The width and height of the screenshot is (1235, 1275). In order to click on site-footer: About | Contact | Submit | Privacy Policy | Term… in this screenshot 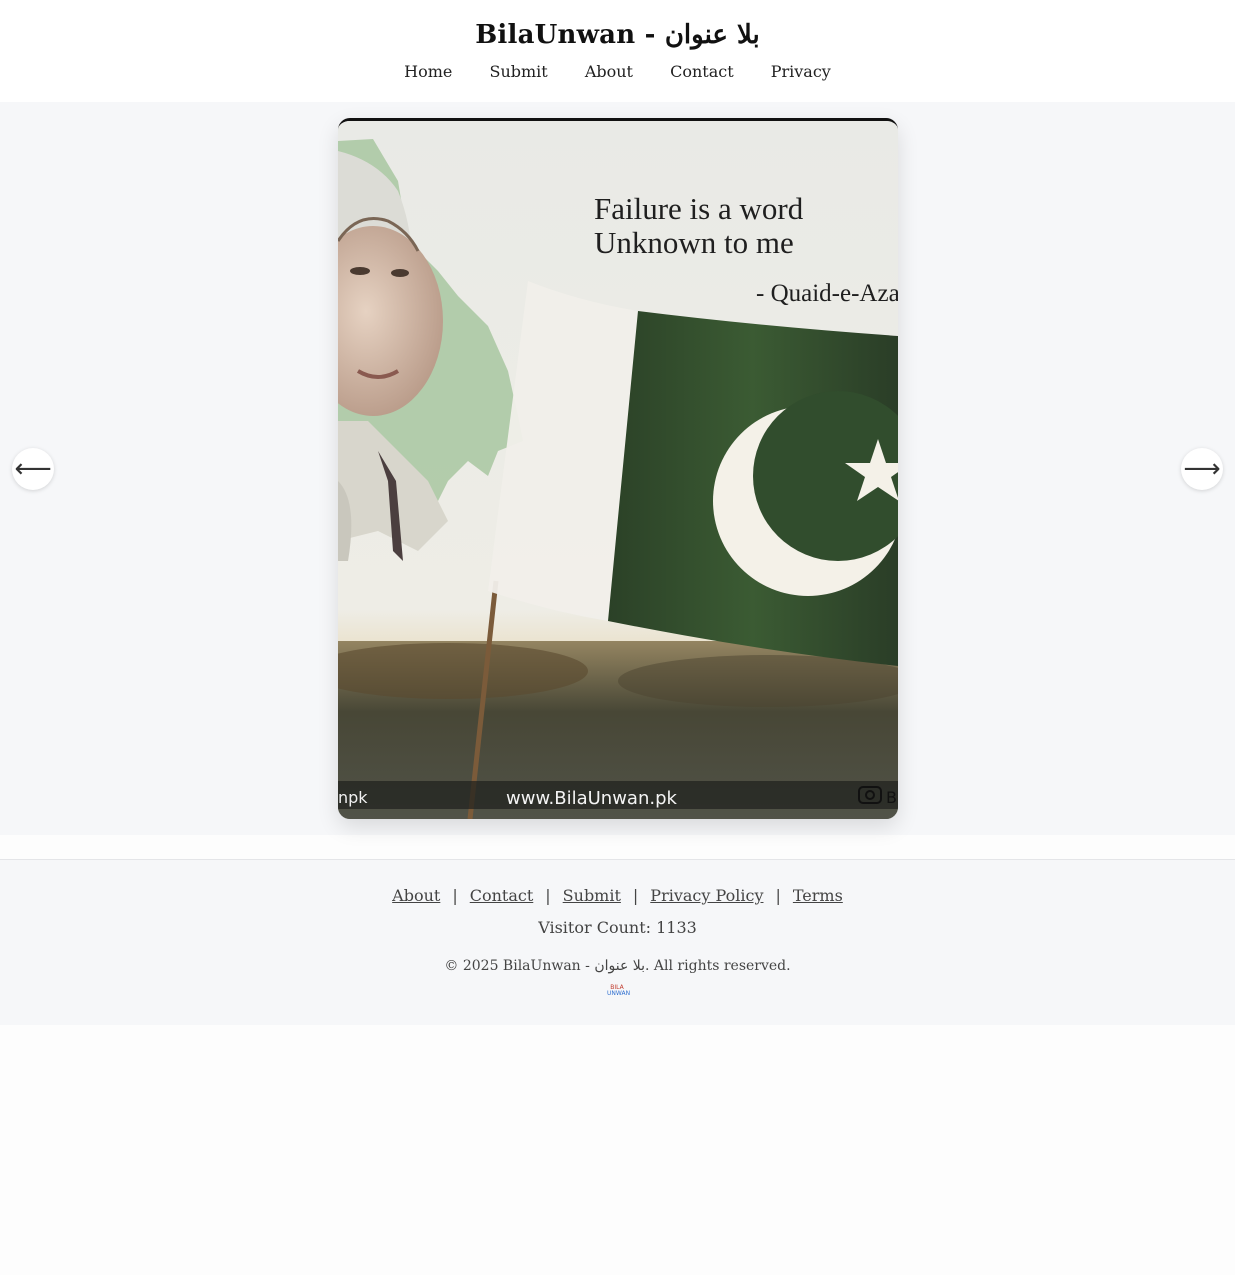, I will do `click(617, 942)`.